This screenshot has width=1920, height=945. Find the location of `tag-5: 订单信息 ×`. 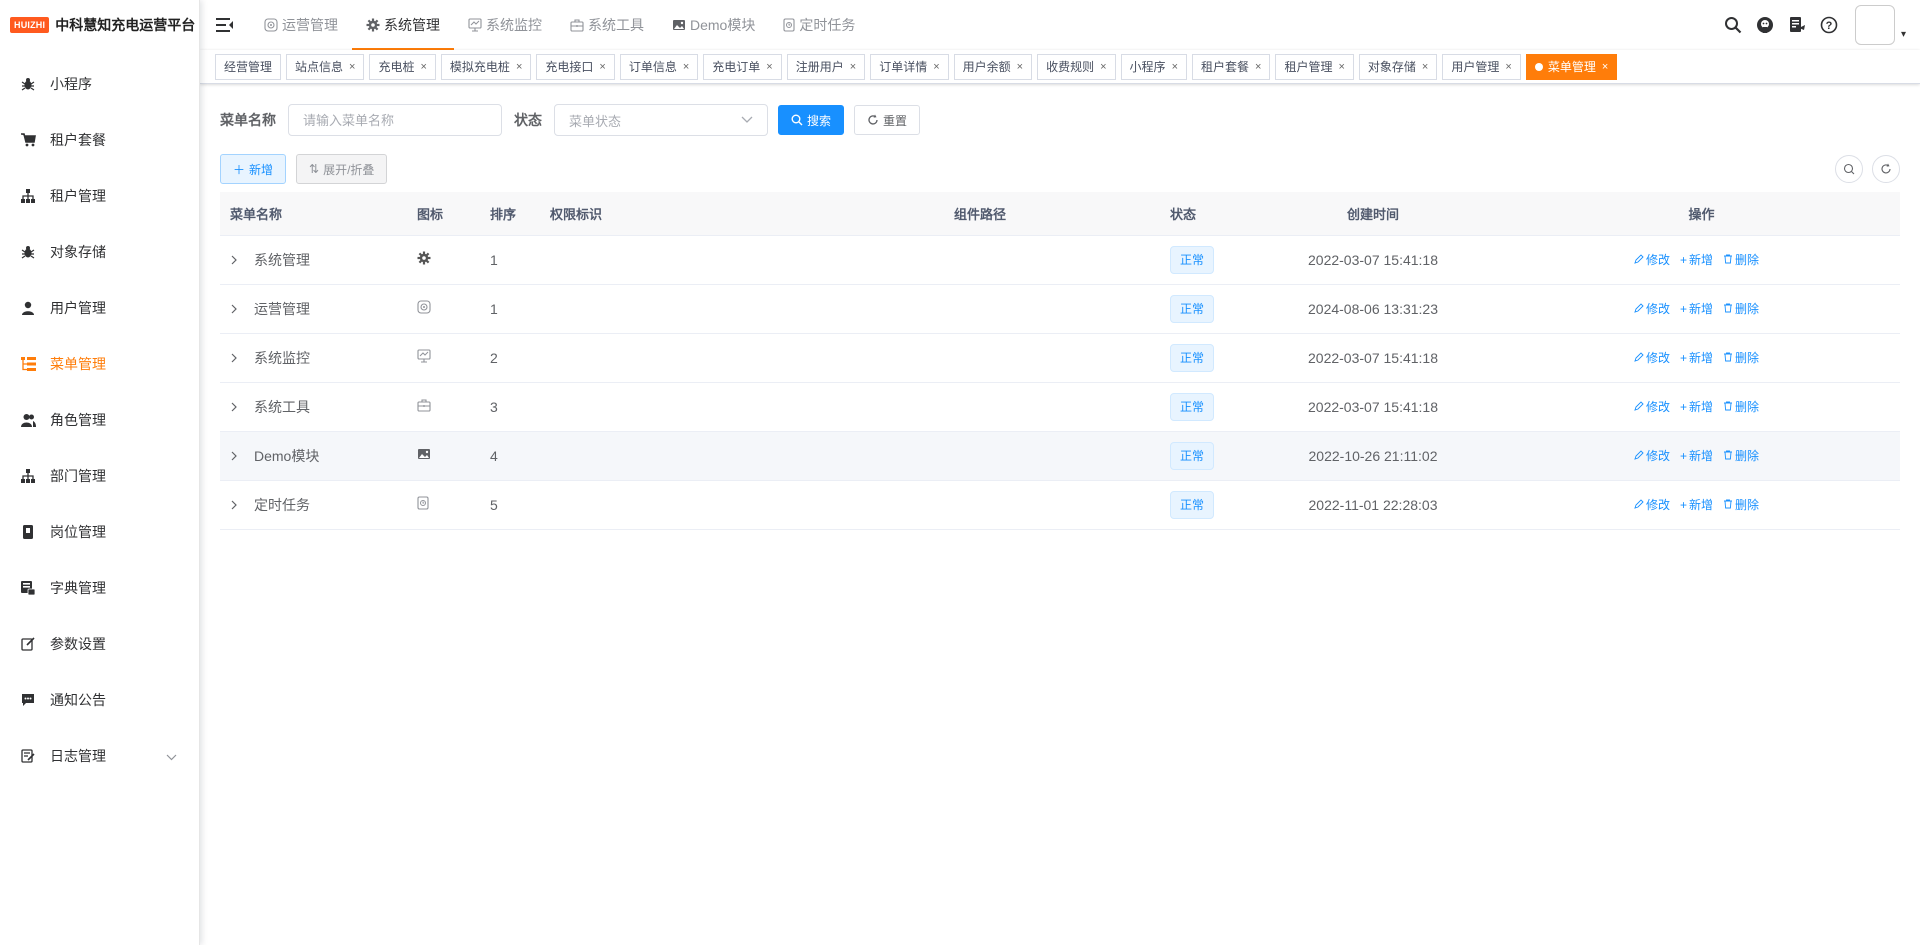

tag-5: 订单信息 × is located at coordinates (659, 66).